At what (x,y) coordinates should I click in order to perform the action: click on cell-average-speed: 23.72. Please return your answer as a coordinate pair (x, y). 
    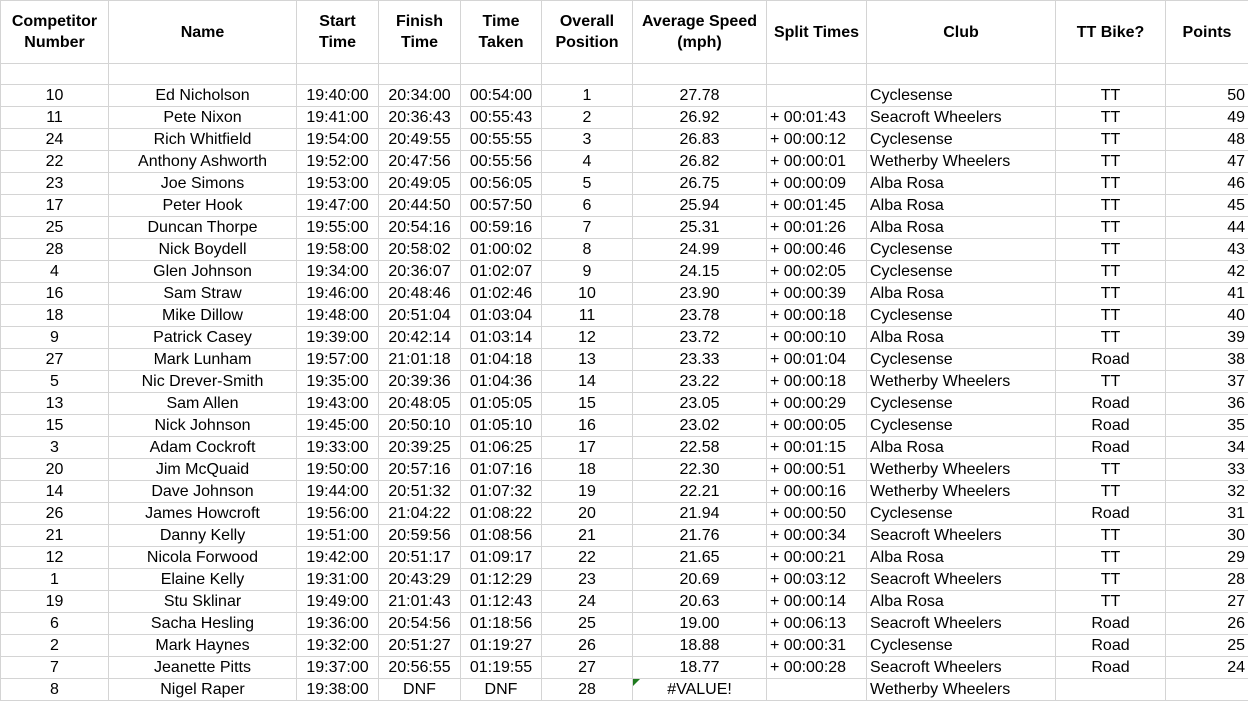
    Looking at the image, I should click on (699, 337).